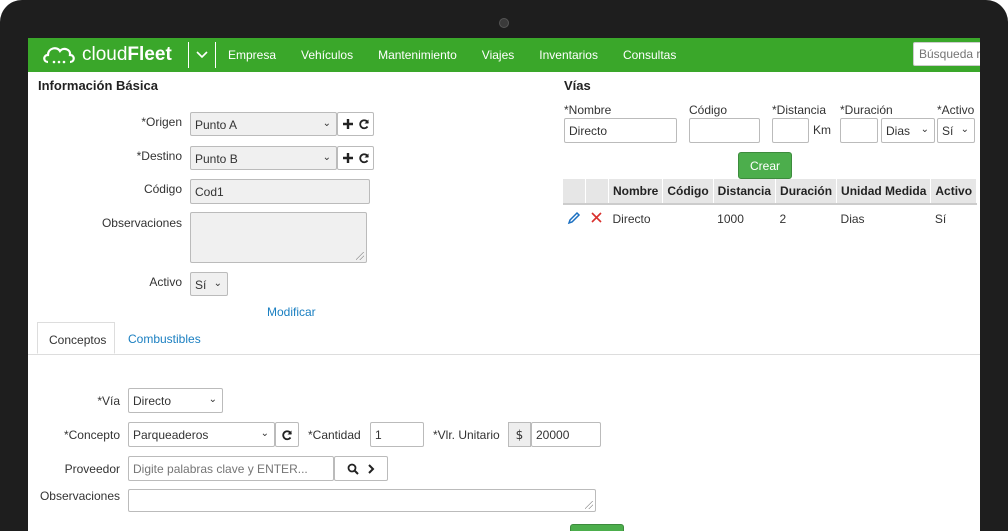 The image size is (1008, 531). Describe the element at coordinates (884, 192) in the screenshot. I see `col-unidad-medida: Unidad Medida` at that location.